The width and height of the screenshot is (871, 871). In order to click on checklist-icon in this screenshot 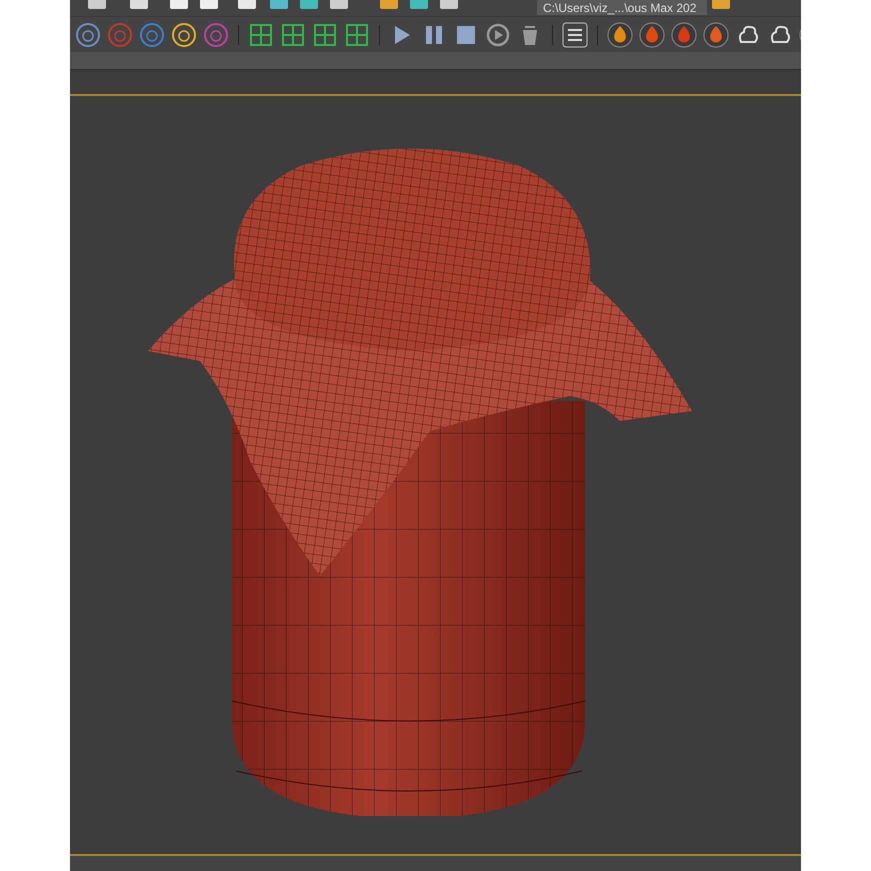, I will do `click(575, 35)`.